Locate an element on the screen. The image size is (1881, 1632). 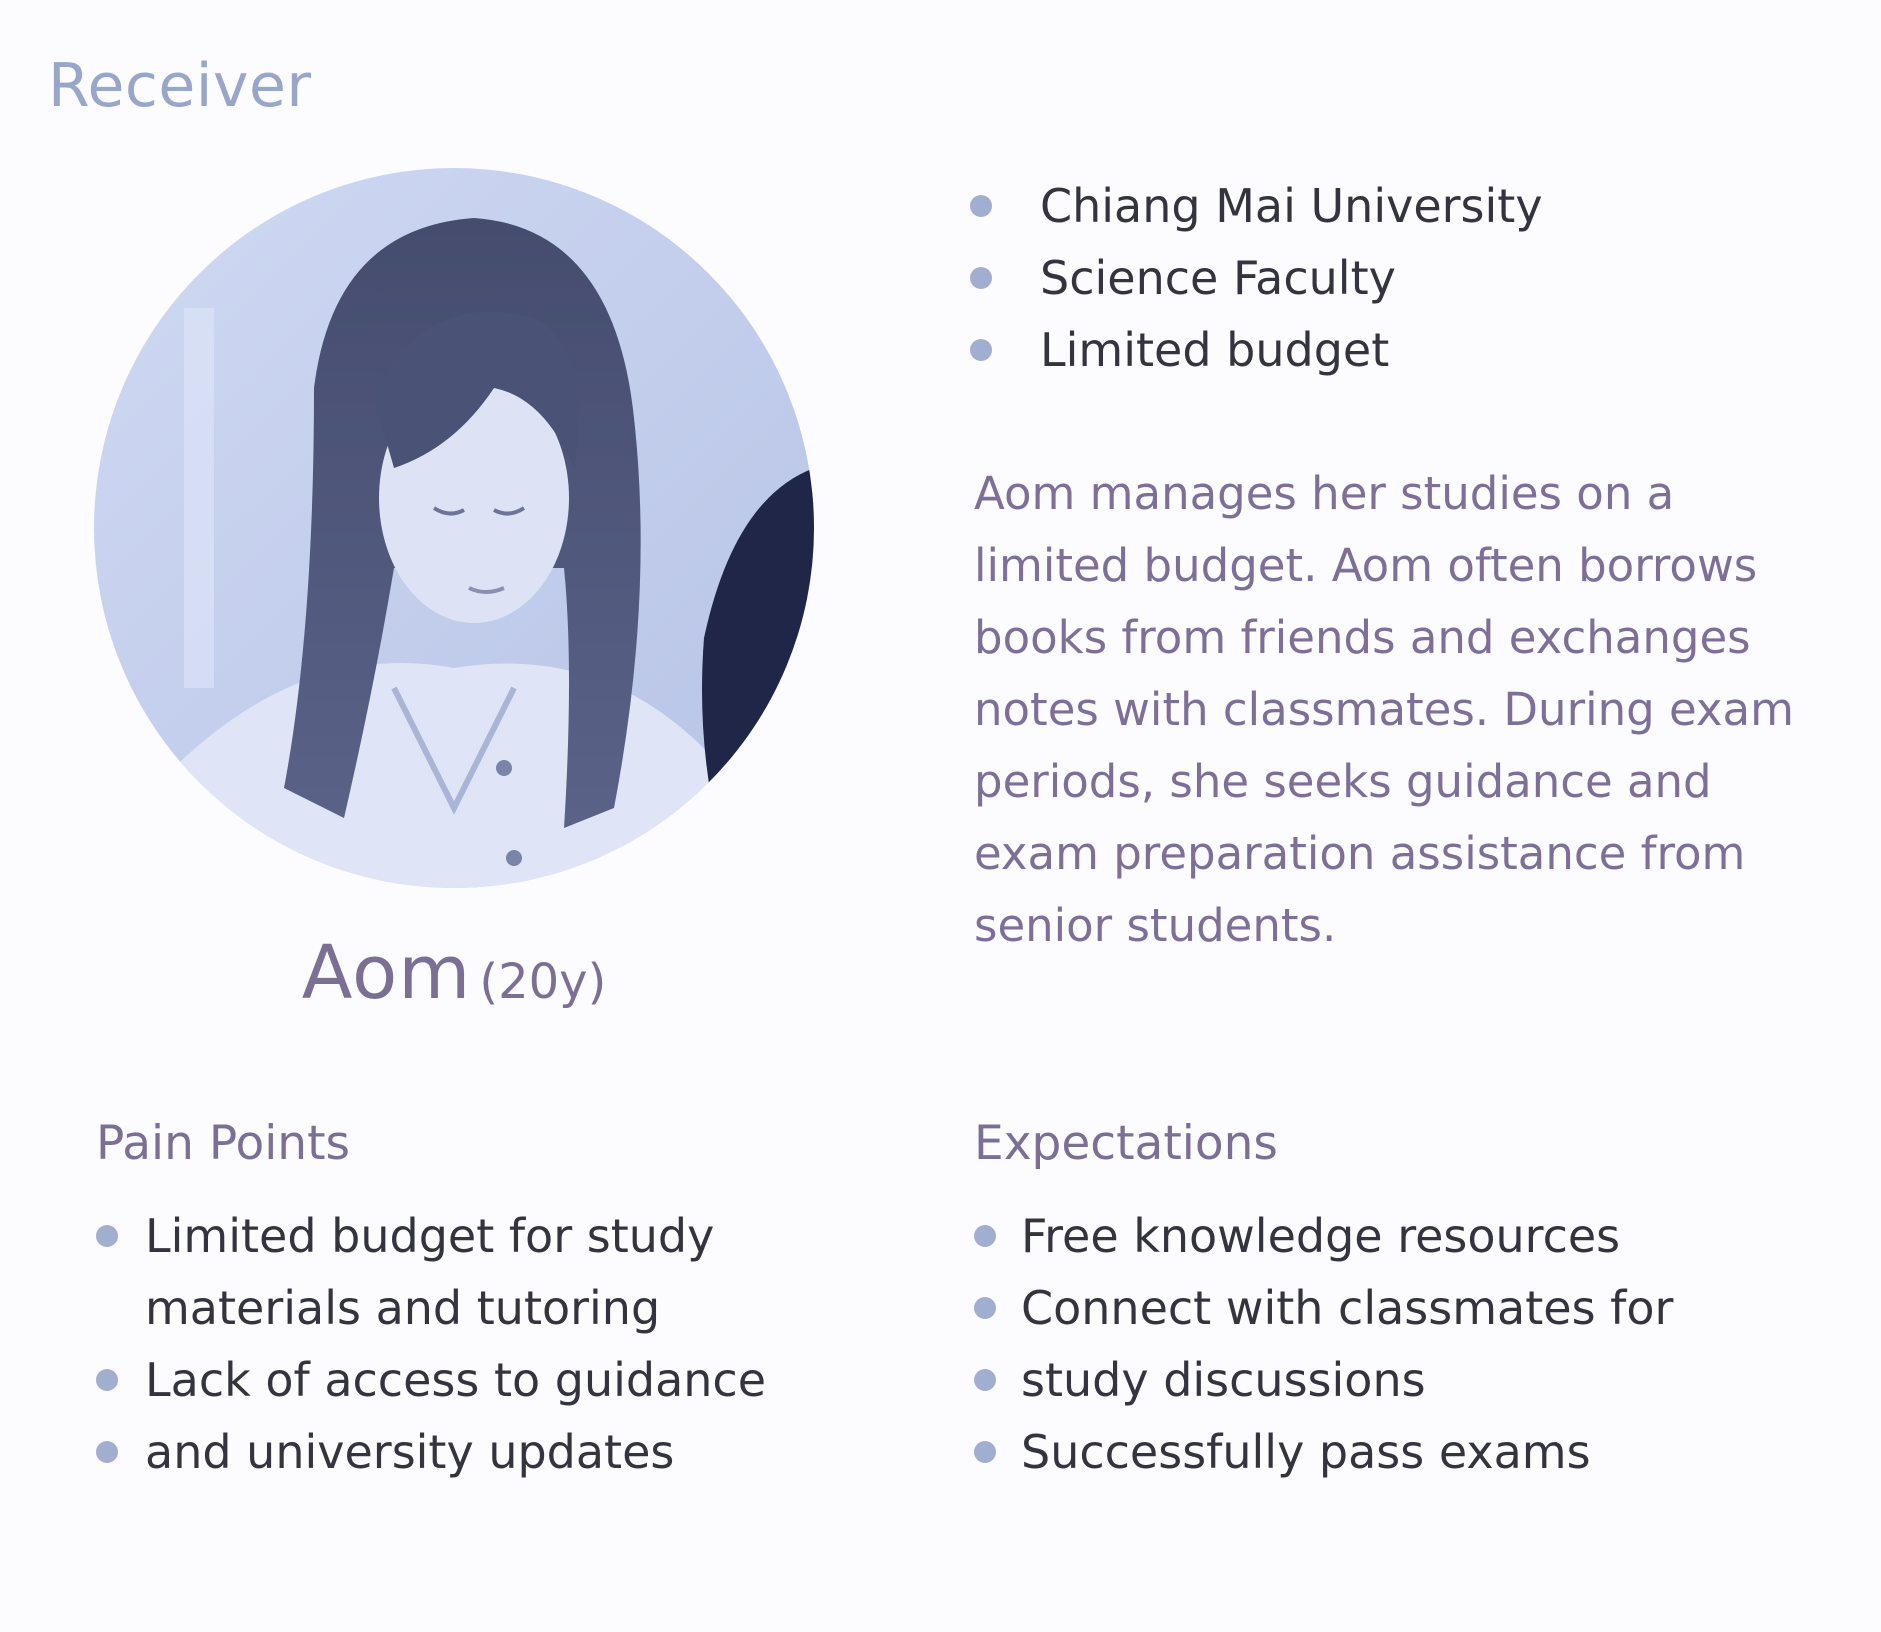
list-item: Free knowledge resources is located at coordinates (1323, 1236).